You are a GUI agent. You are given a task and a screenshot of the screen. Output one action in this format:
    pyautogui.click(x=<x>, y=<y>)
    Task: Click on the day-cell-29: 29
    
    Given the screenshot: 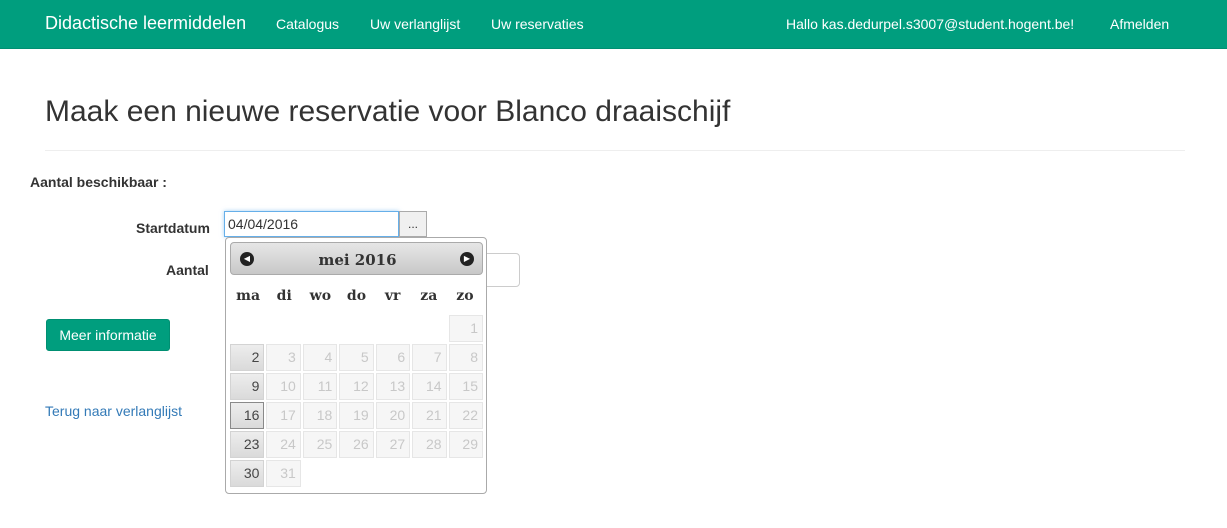 What is the action you would take?
    pyautogui.click(x=465, y=444)
    